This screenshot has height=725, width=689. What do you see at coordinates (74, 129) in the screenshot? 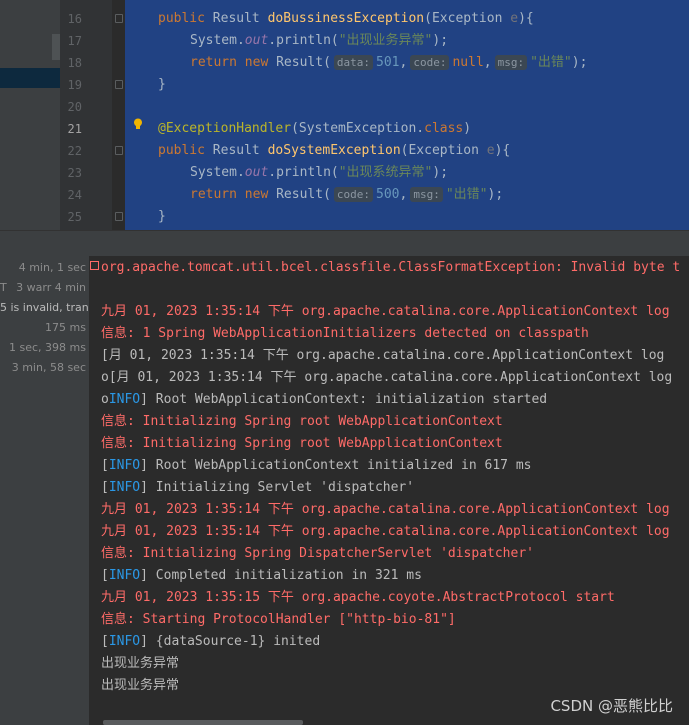
I see `line-number: 21` at bounding box center [74, 129].